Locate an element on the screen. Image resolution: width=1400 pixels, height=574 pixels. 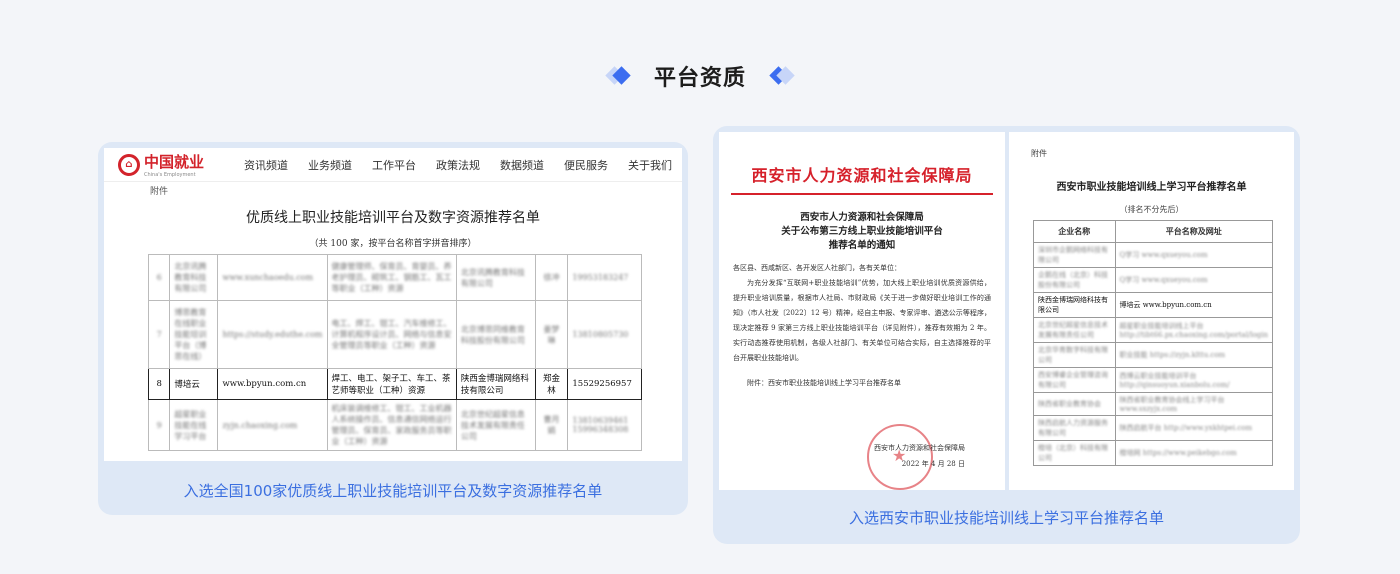
table-cell-url: https://study.eduthe.com is located at coordinates (272, 334).